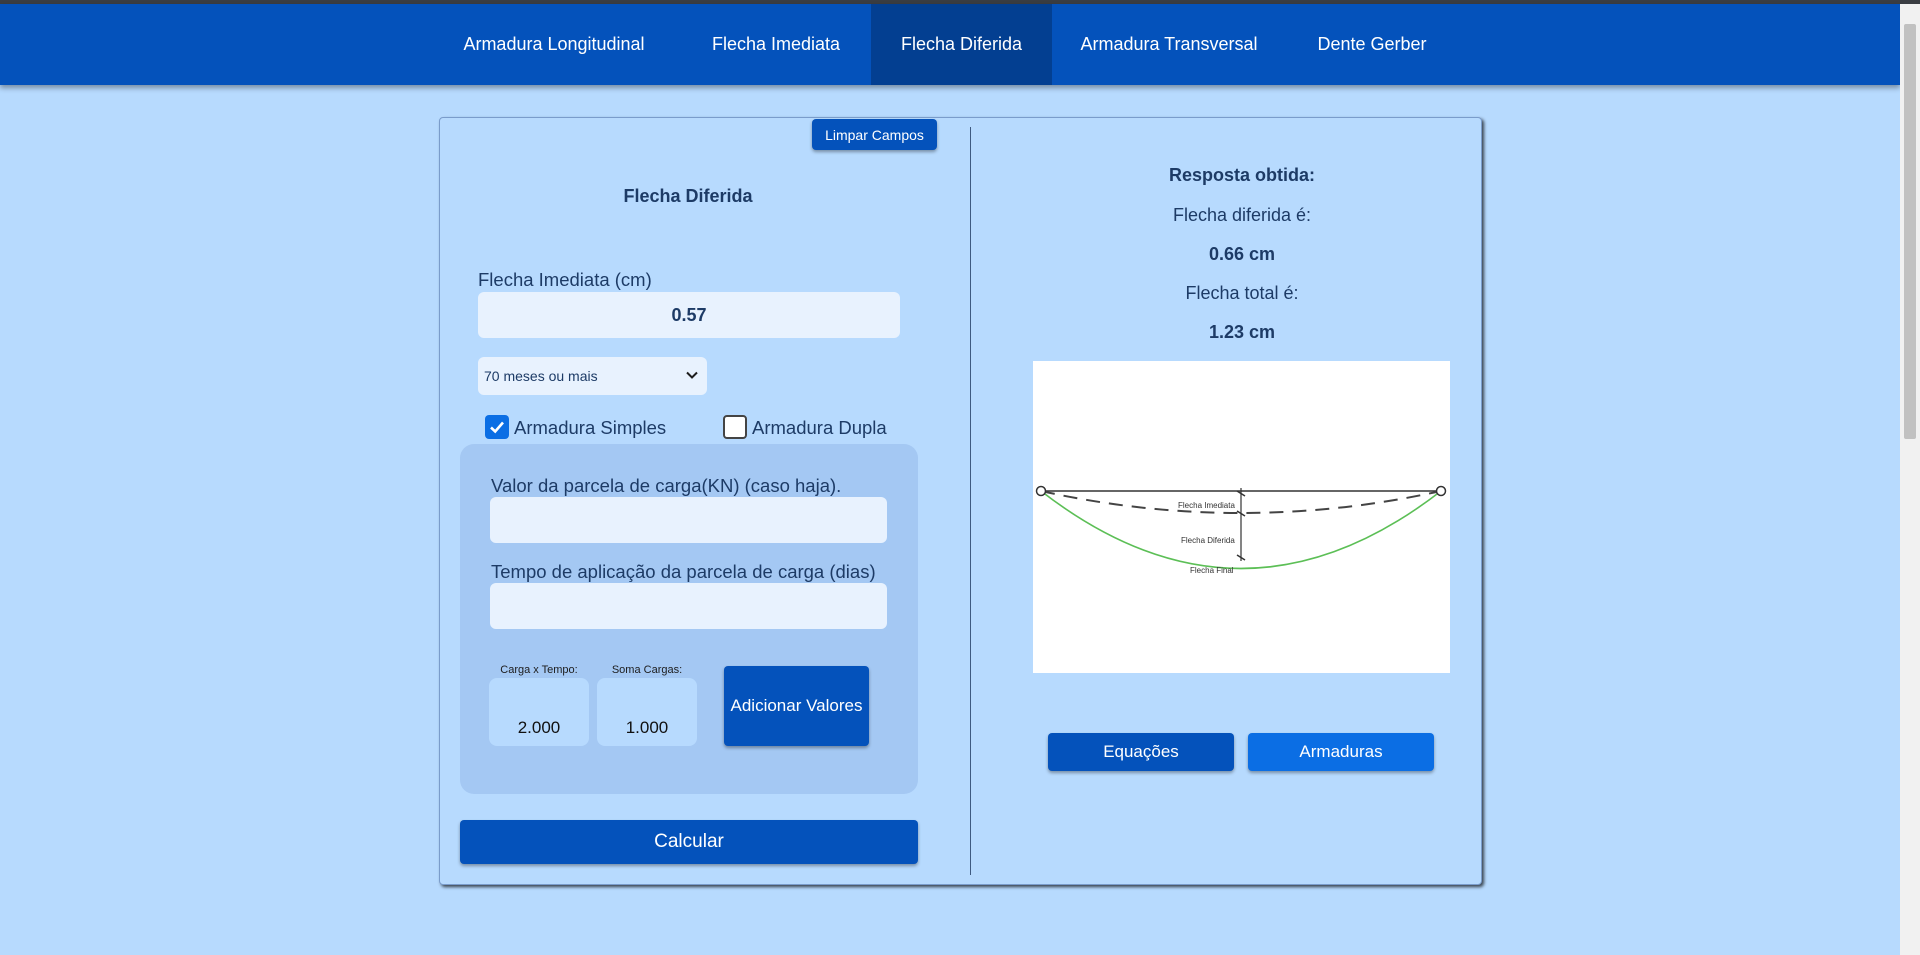 Image resolution: width=1920 pixels, height=955 pixels. What do you see at coordinates (1242, 293) in the screenshot?
I see `flecha-total-result-label: Flecha total é:` at bounding box center [1242, 293].